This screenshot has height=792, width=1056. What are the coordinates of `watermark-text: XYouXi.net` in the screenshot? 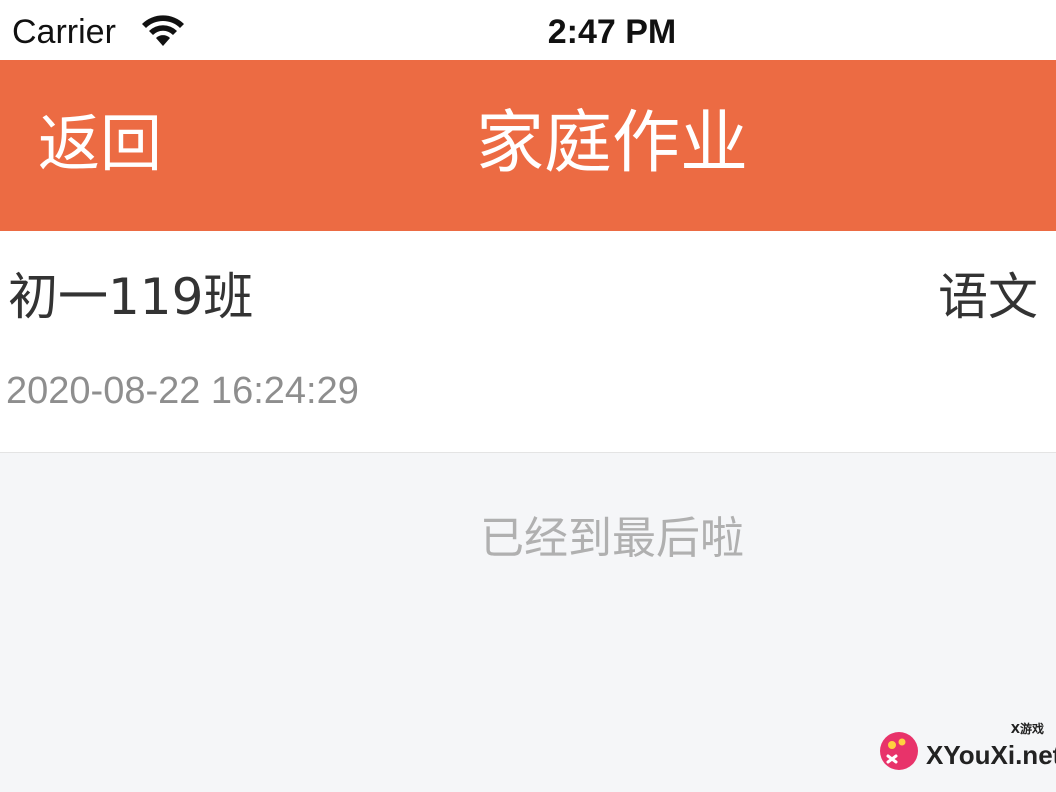 It's located at (991, 755).